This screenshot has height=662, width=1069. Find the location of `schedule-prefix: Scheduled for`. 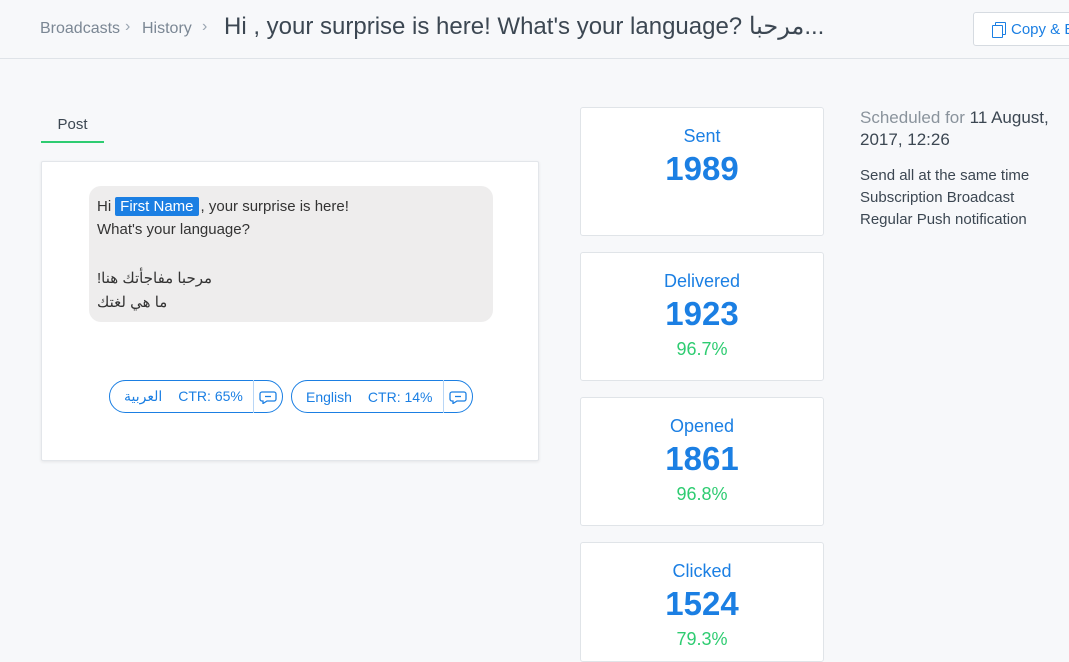

schedule-prefix: Scheduled for is located at coordinates (915, 117).